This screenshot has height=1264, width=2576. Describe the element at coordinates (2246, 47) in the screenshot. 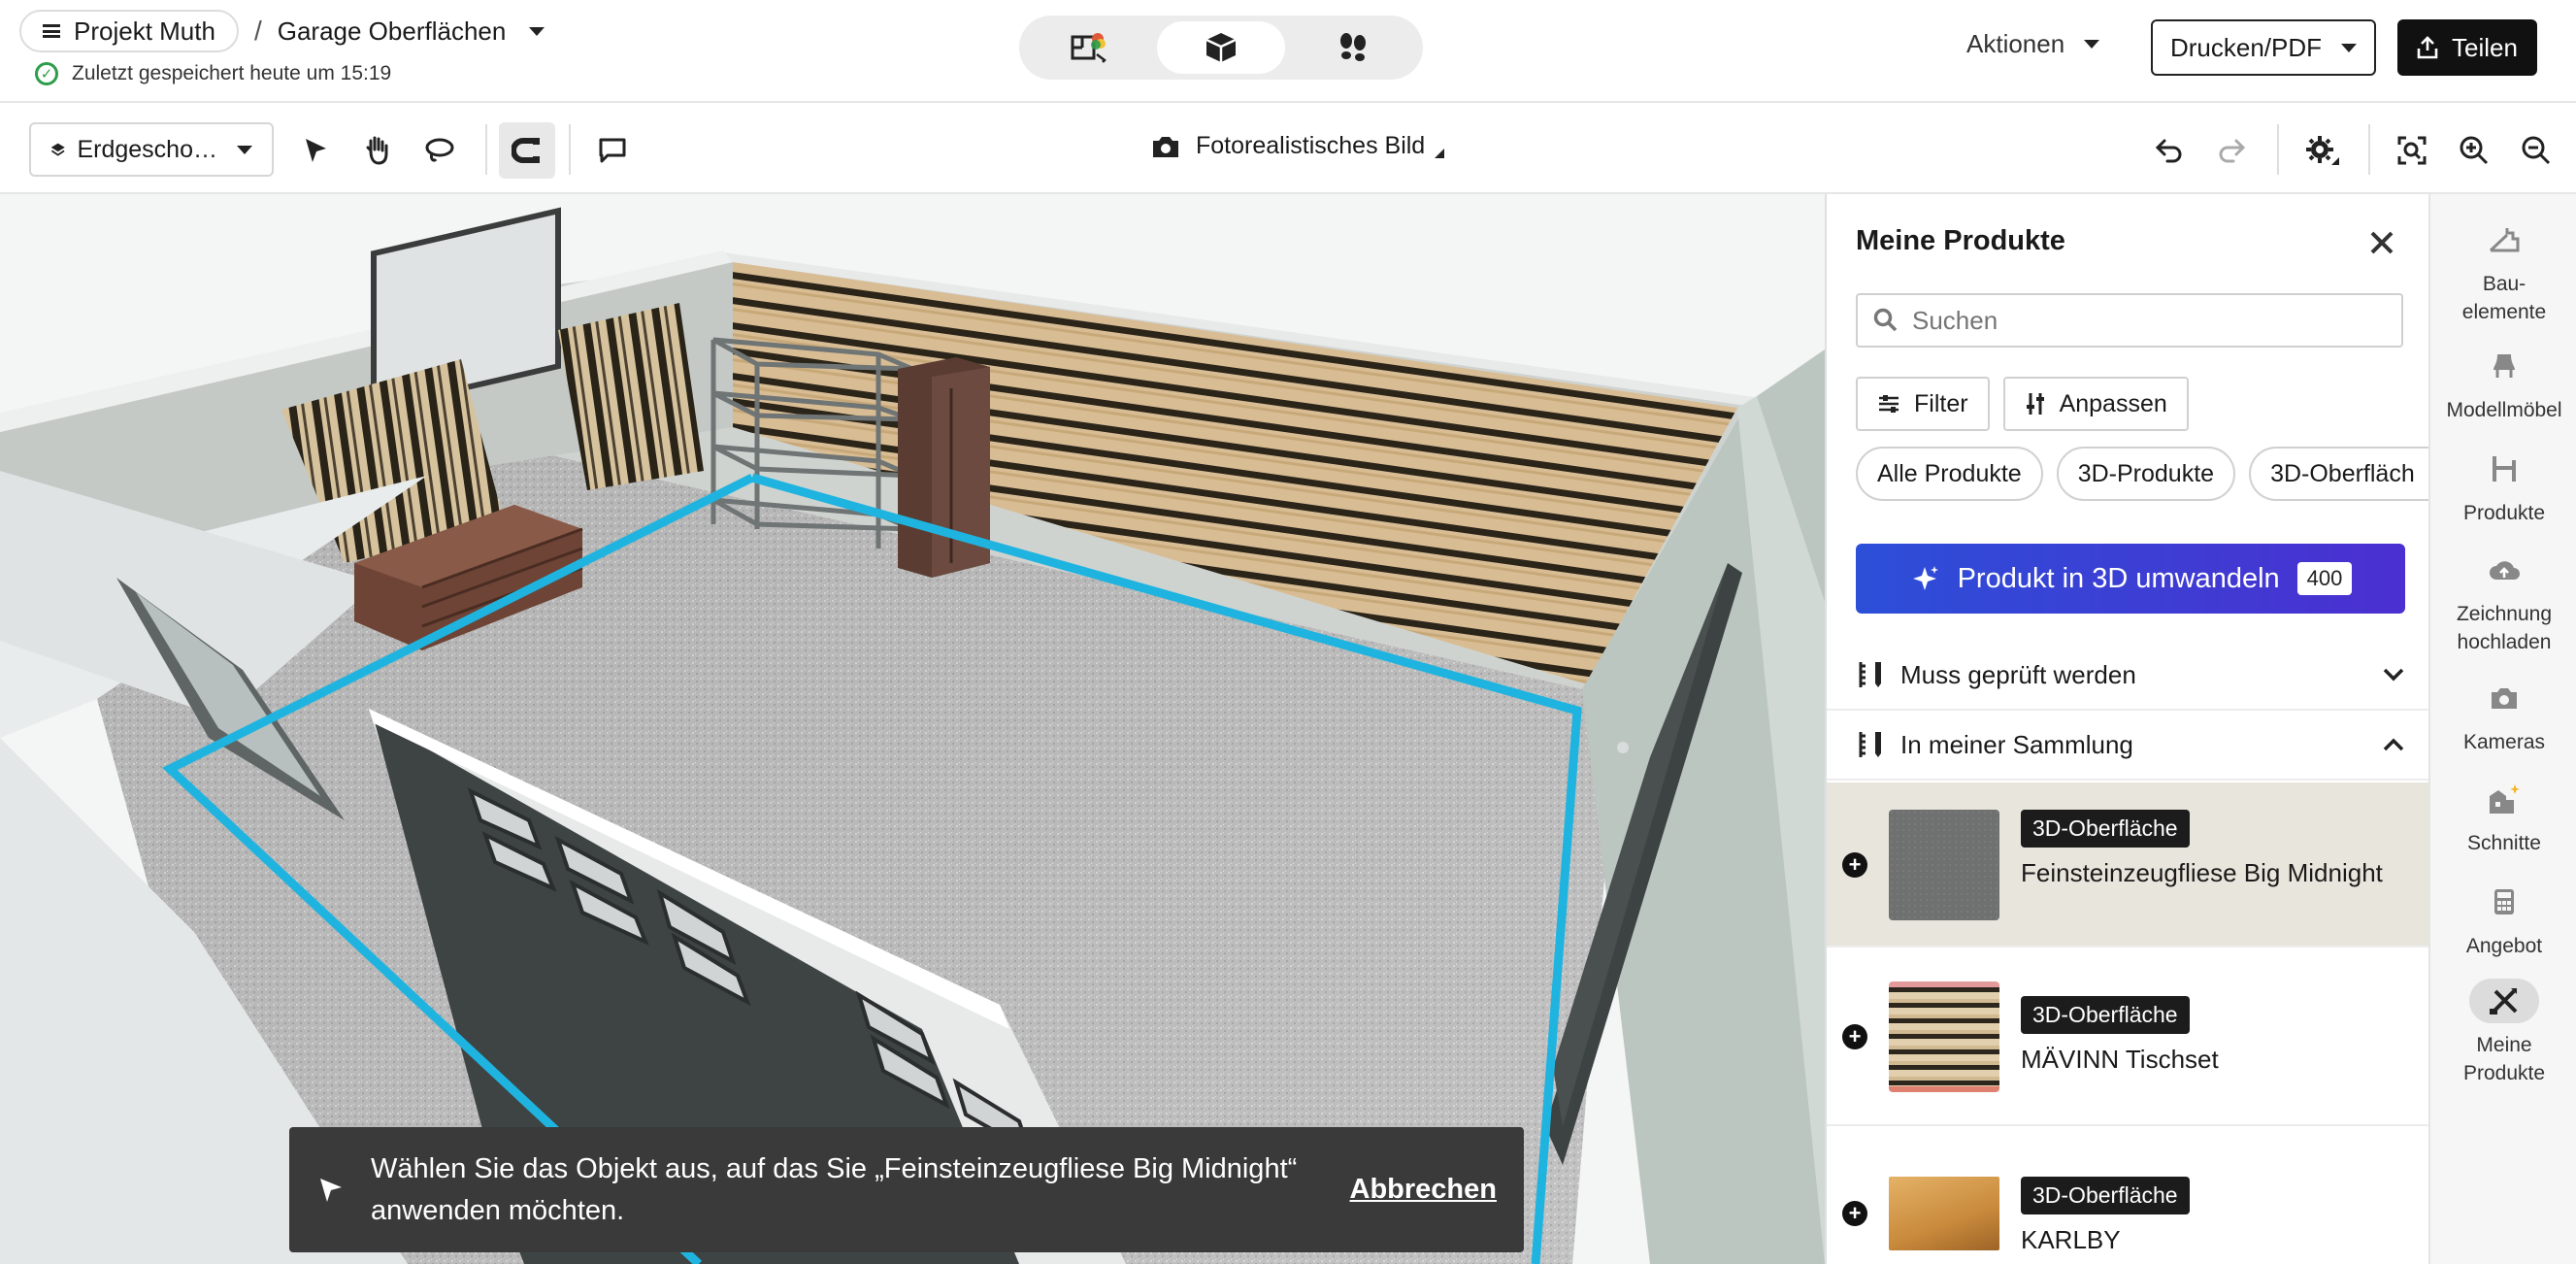

I see `print-label: Drucken/PDF` at that location.